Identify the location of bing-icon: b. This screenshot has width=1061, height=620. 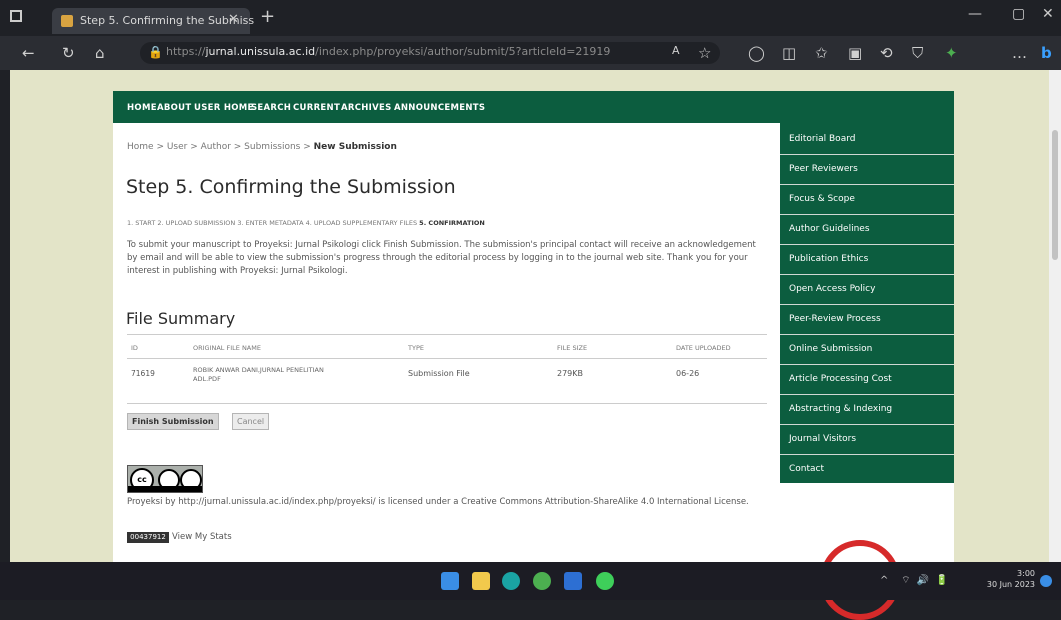
(1046, 53).